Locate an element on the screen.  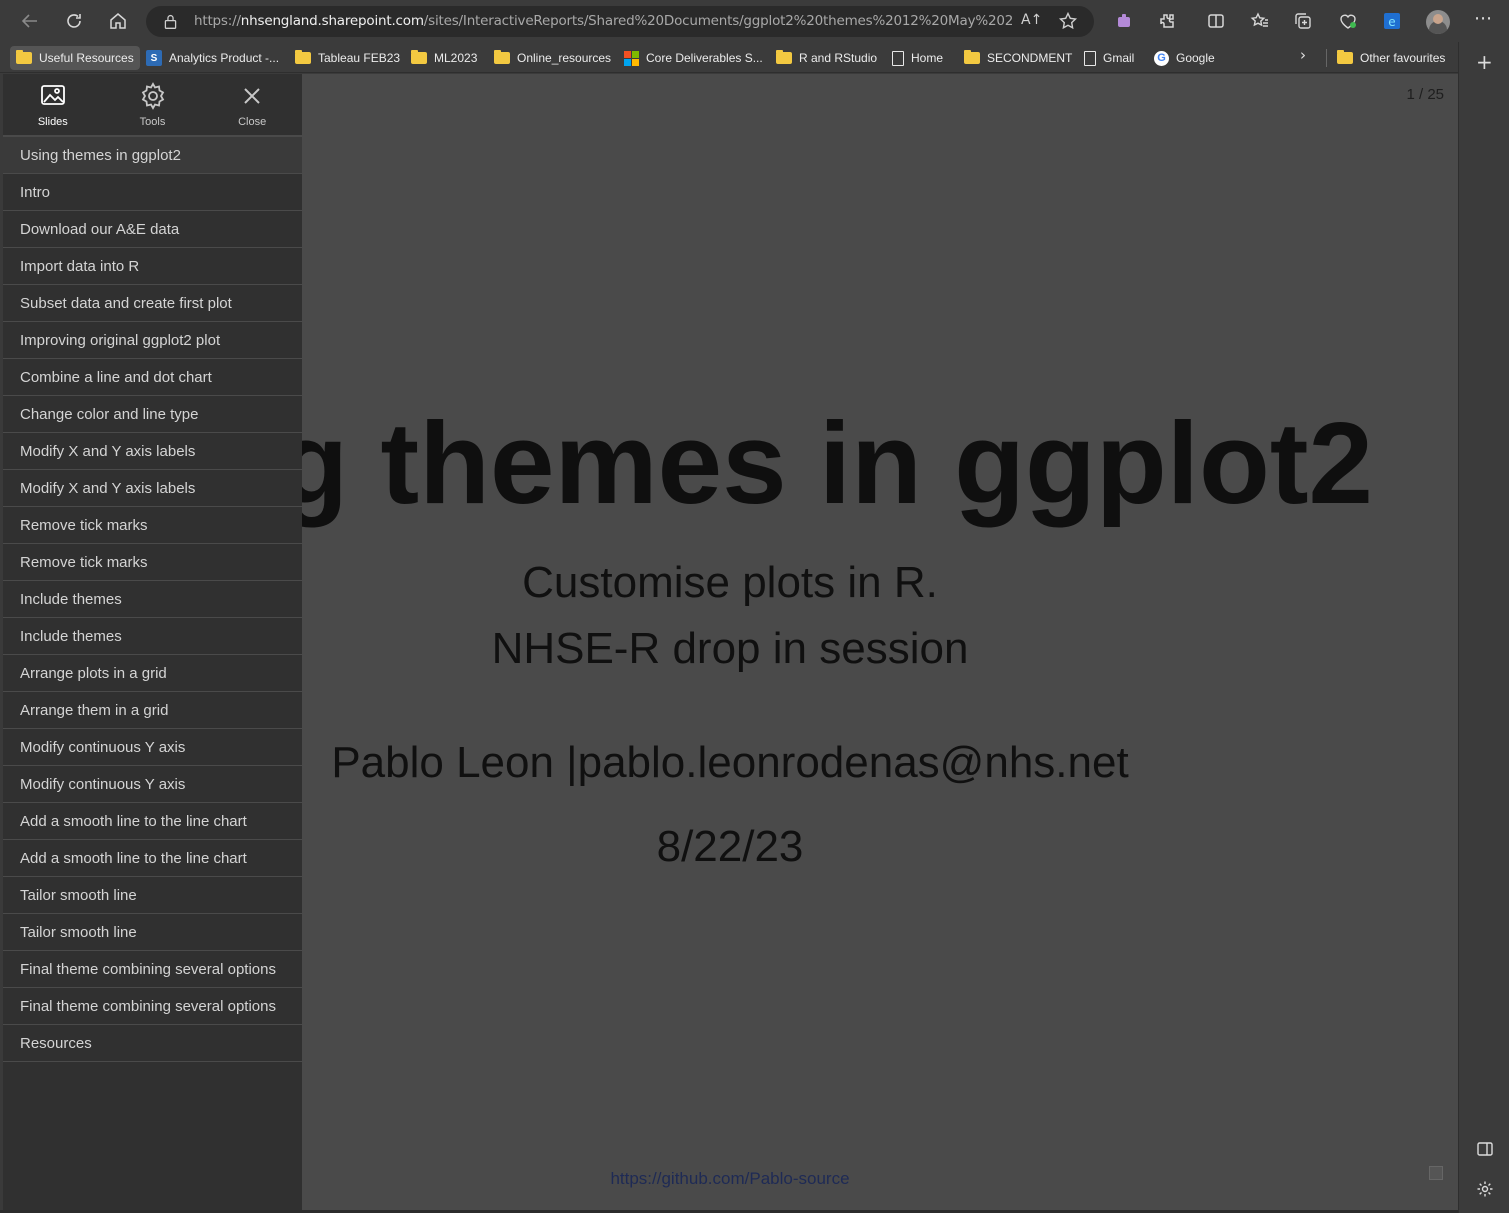
bookmark-google: G Google is located at coordinates (1184, 58).